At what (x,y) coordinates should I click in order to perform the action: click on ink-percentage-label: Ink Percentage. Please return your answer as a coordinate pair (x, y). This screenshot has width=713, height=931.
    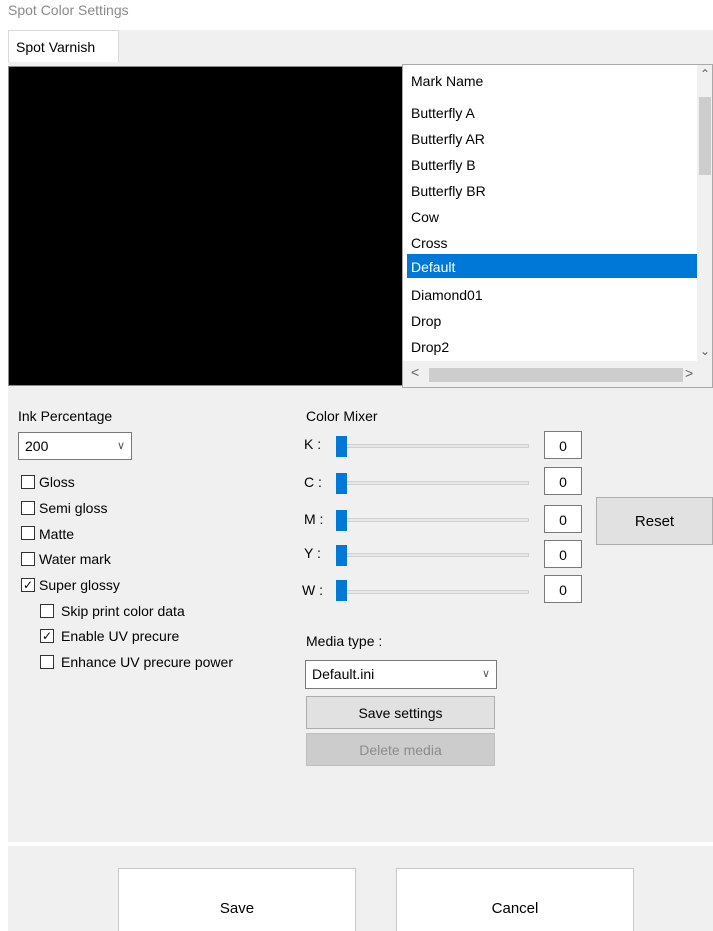
    Looking at the image, I should click on (65, 416).